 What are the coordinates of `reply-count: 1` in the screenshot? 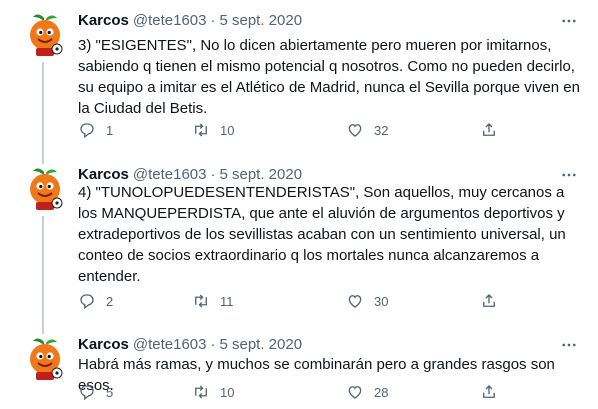 It's located at (110, 130).